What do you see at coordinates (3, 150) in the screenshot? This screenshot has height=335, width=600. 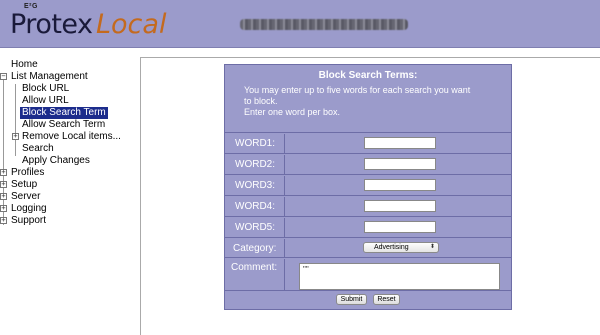 I see `tree-line-root` at bounding box center [3, 150].